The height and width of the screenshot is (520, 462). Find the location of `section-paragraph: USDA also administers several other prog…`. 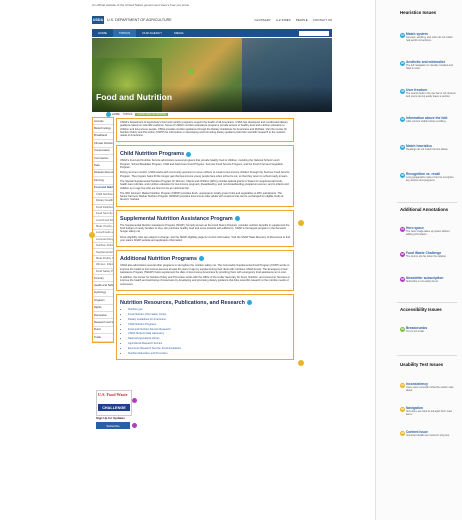

section-paragraph: USDA also administers several other prog… is located at coordinates (205, 269).